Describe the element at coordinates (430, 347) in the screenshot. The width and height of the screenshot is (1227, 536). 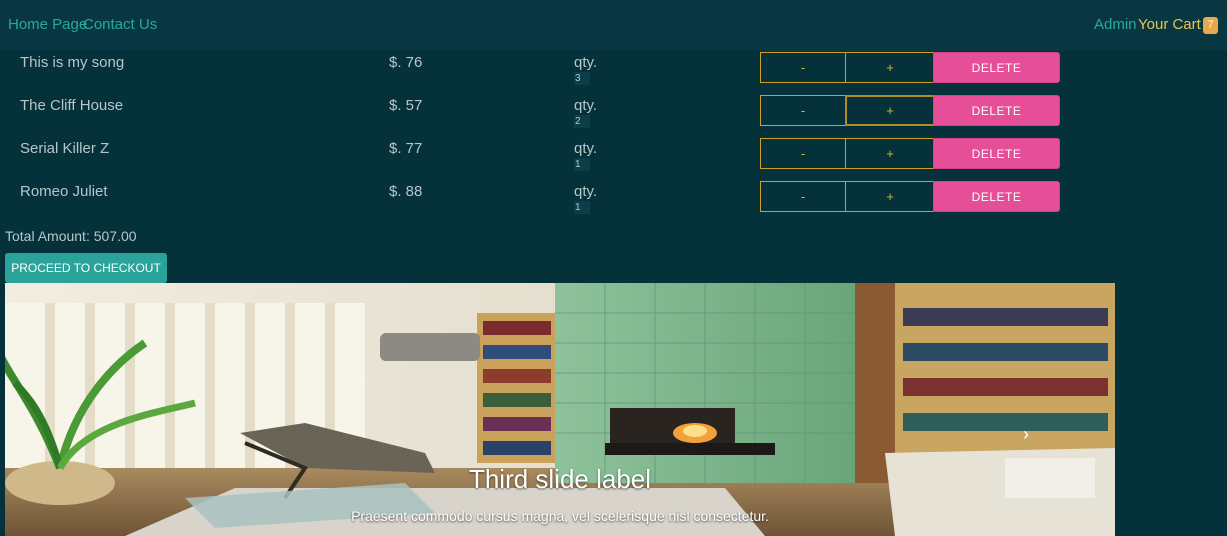
I see `pendant-lamp` at that location.